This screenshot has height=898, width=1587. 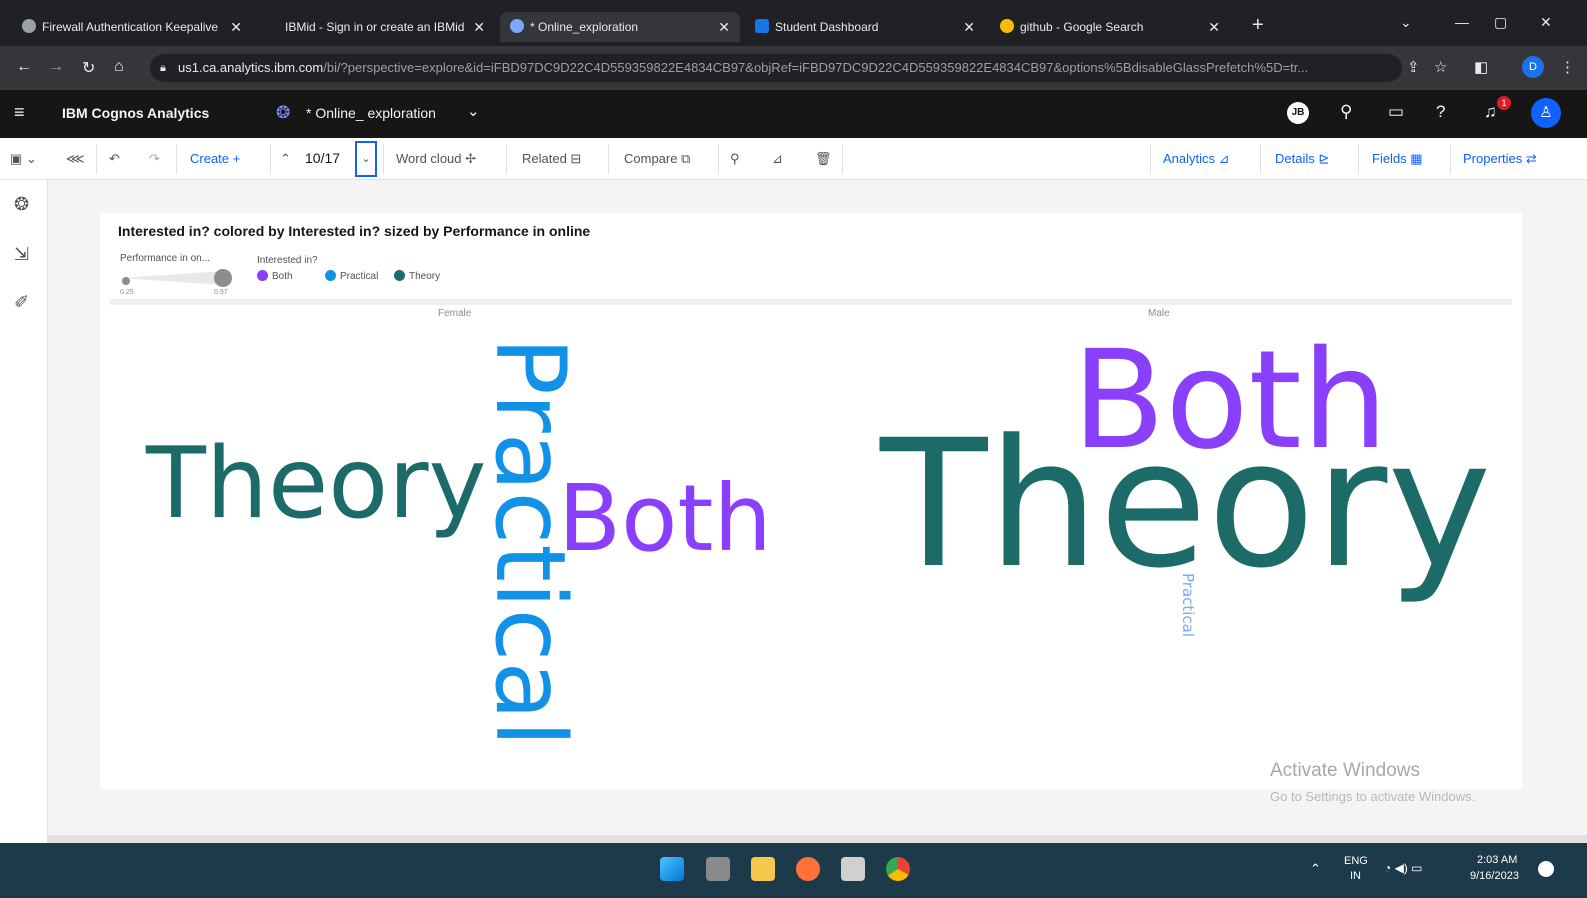 I want to click on properties-label: Properties, so click(x=1493, y=158).